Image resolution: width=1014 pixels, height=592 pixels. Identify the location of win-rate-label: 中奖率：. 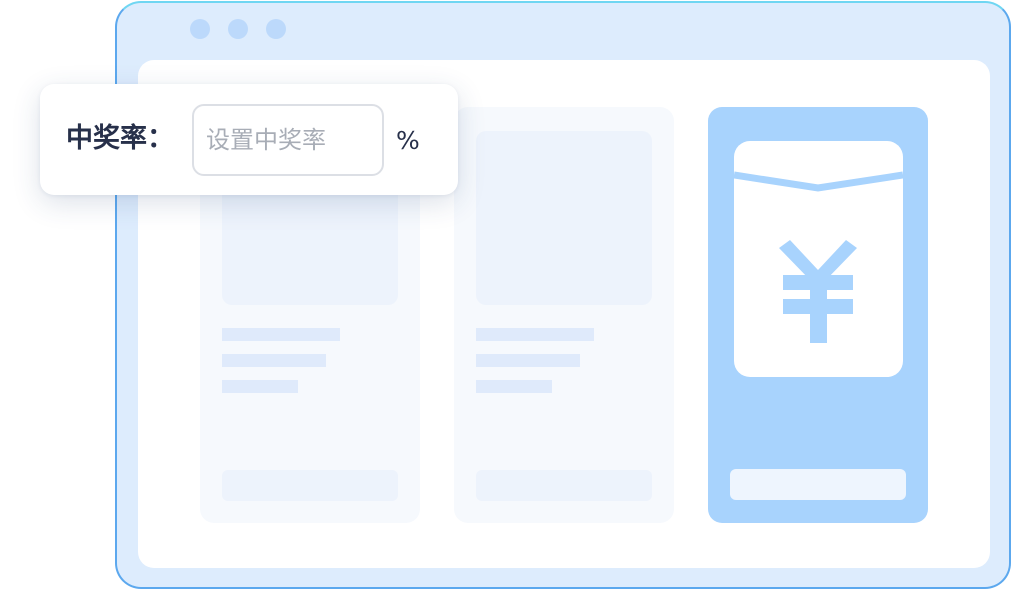
(120, 138).